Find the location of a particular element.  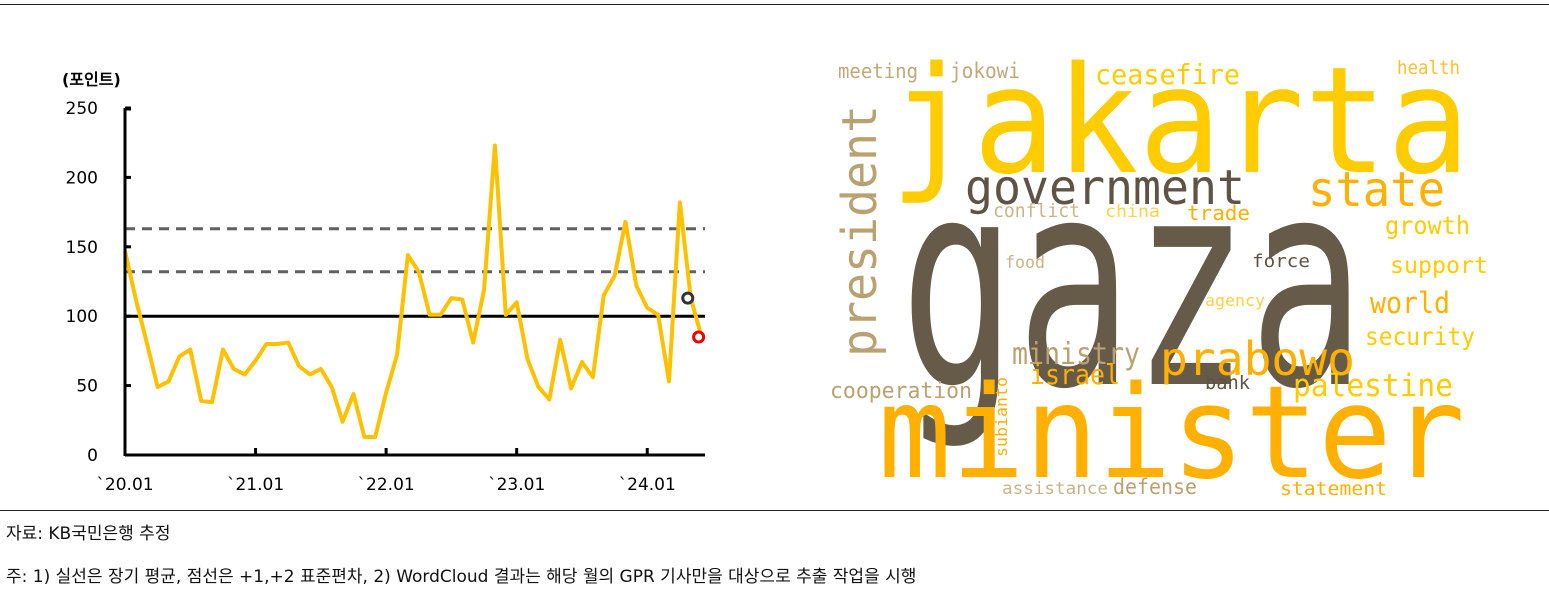

x-tick-label: `24.01 is located at coordinates (647, 485).